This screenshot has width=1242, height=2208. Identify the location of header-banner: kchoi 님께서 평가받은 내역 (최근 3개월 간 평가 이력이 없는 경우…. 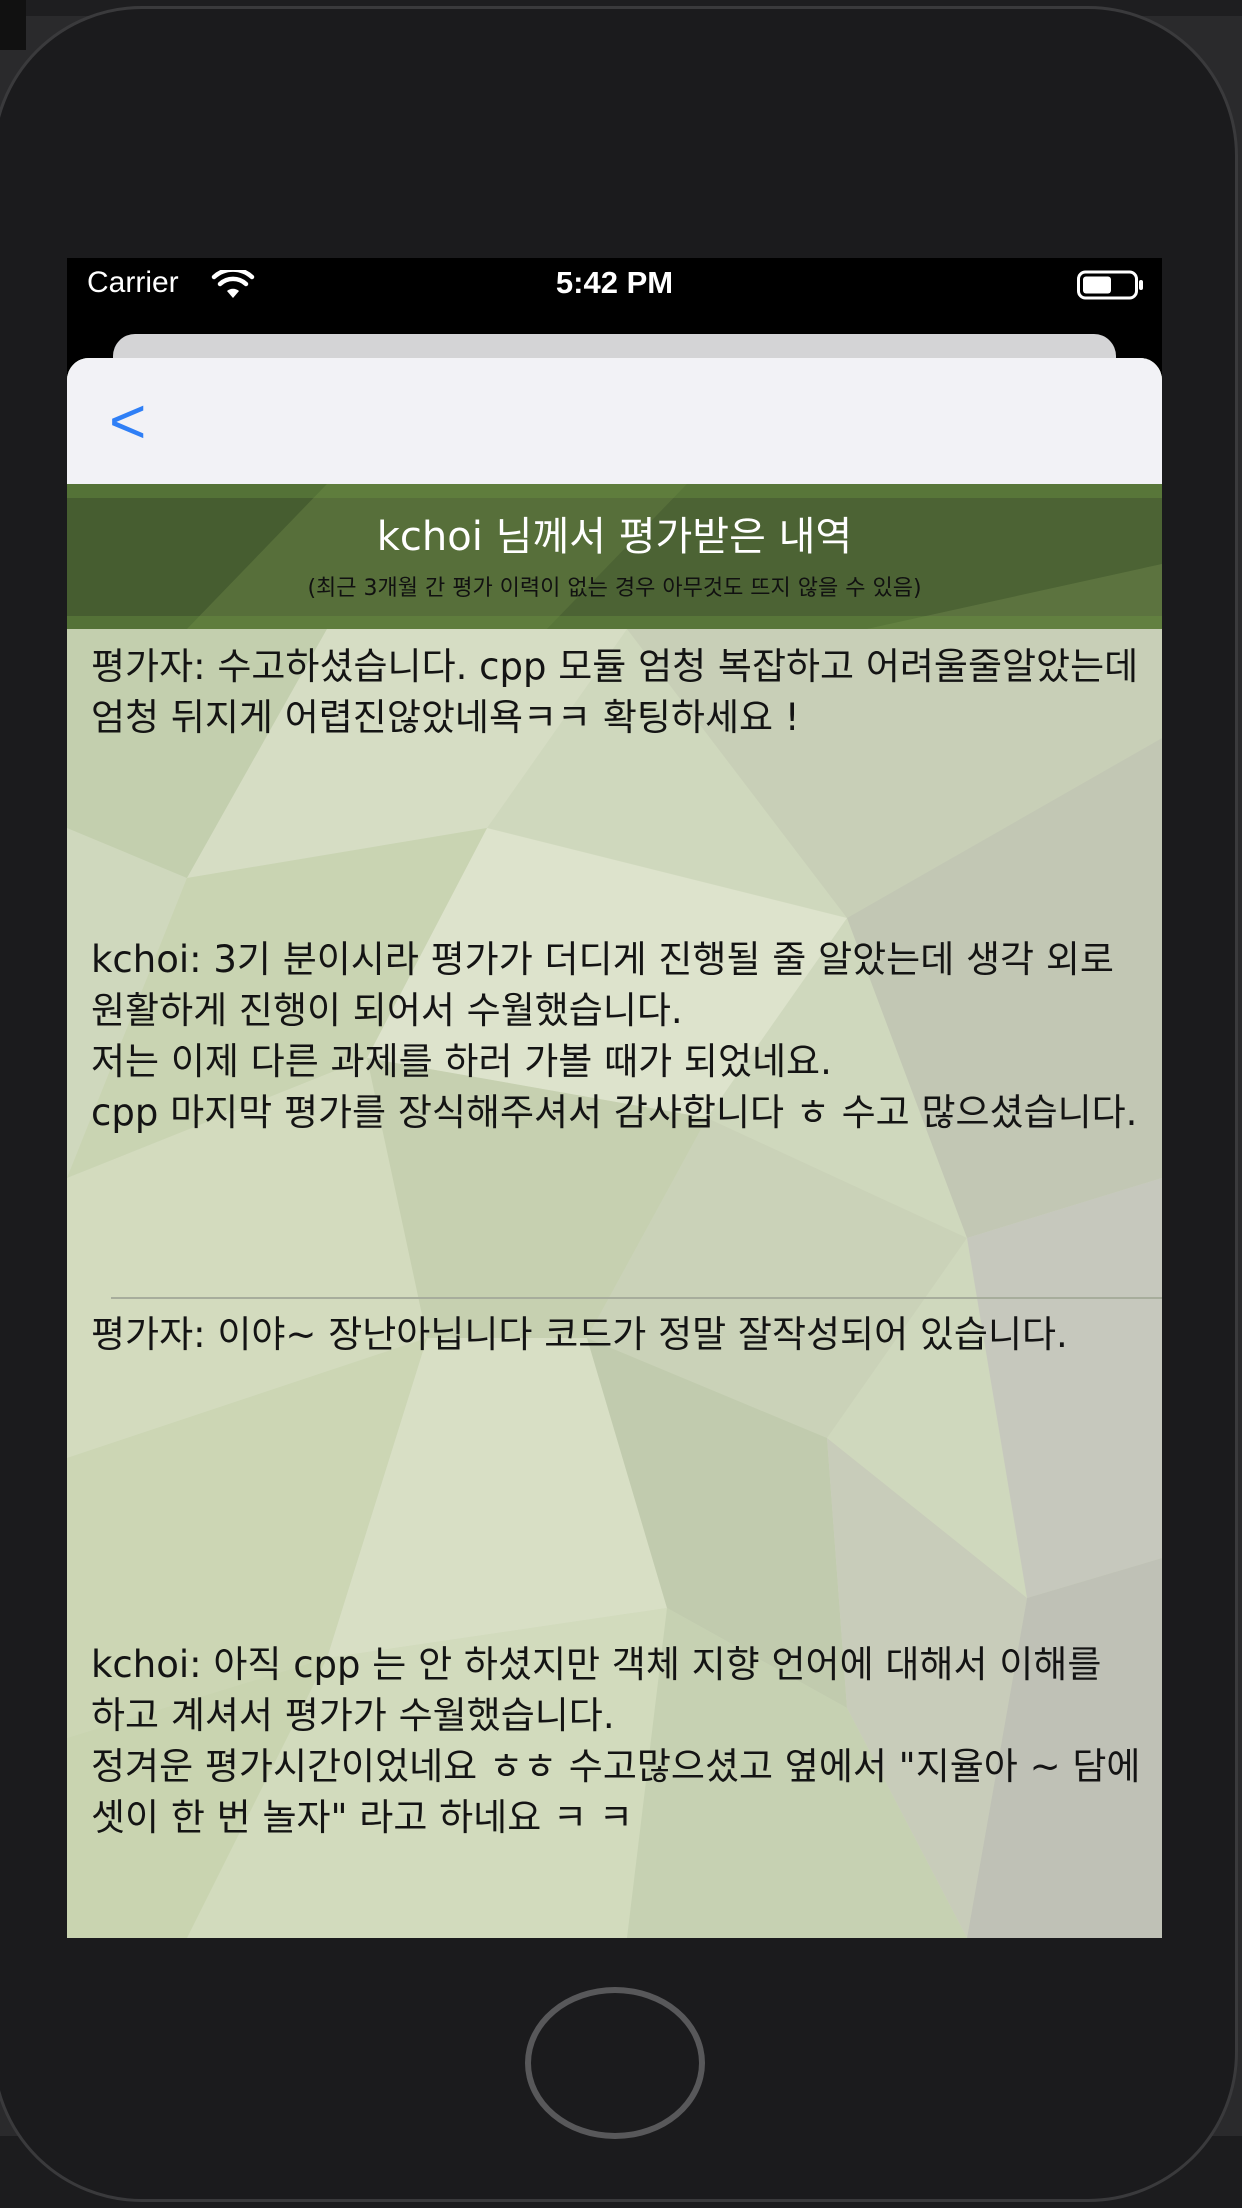
(614, 556).